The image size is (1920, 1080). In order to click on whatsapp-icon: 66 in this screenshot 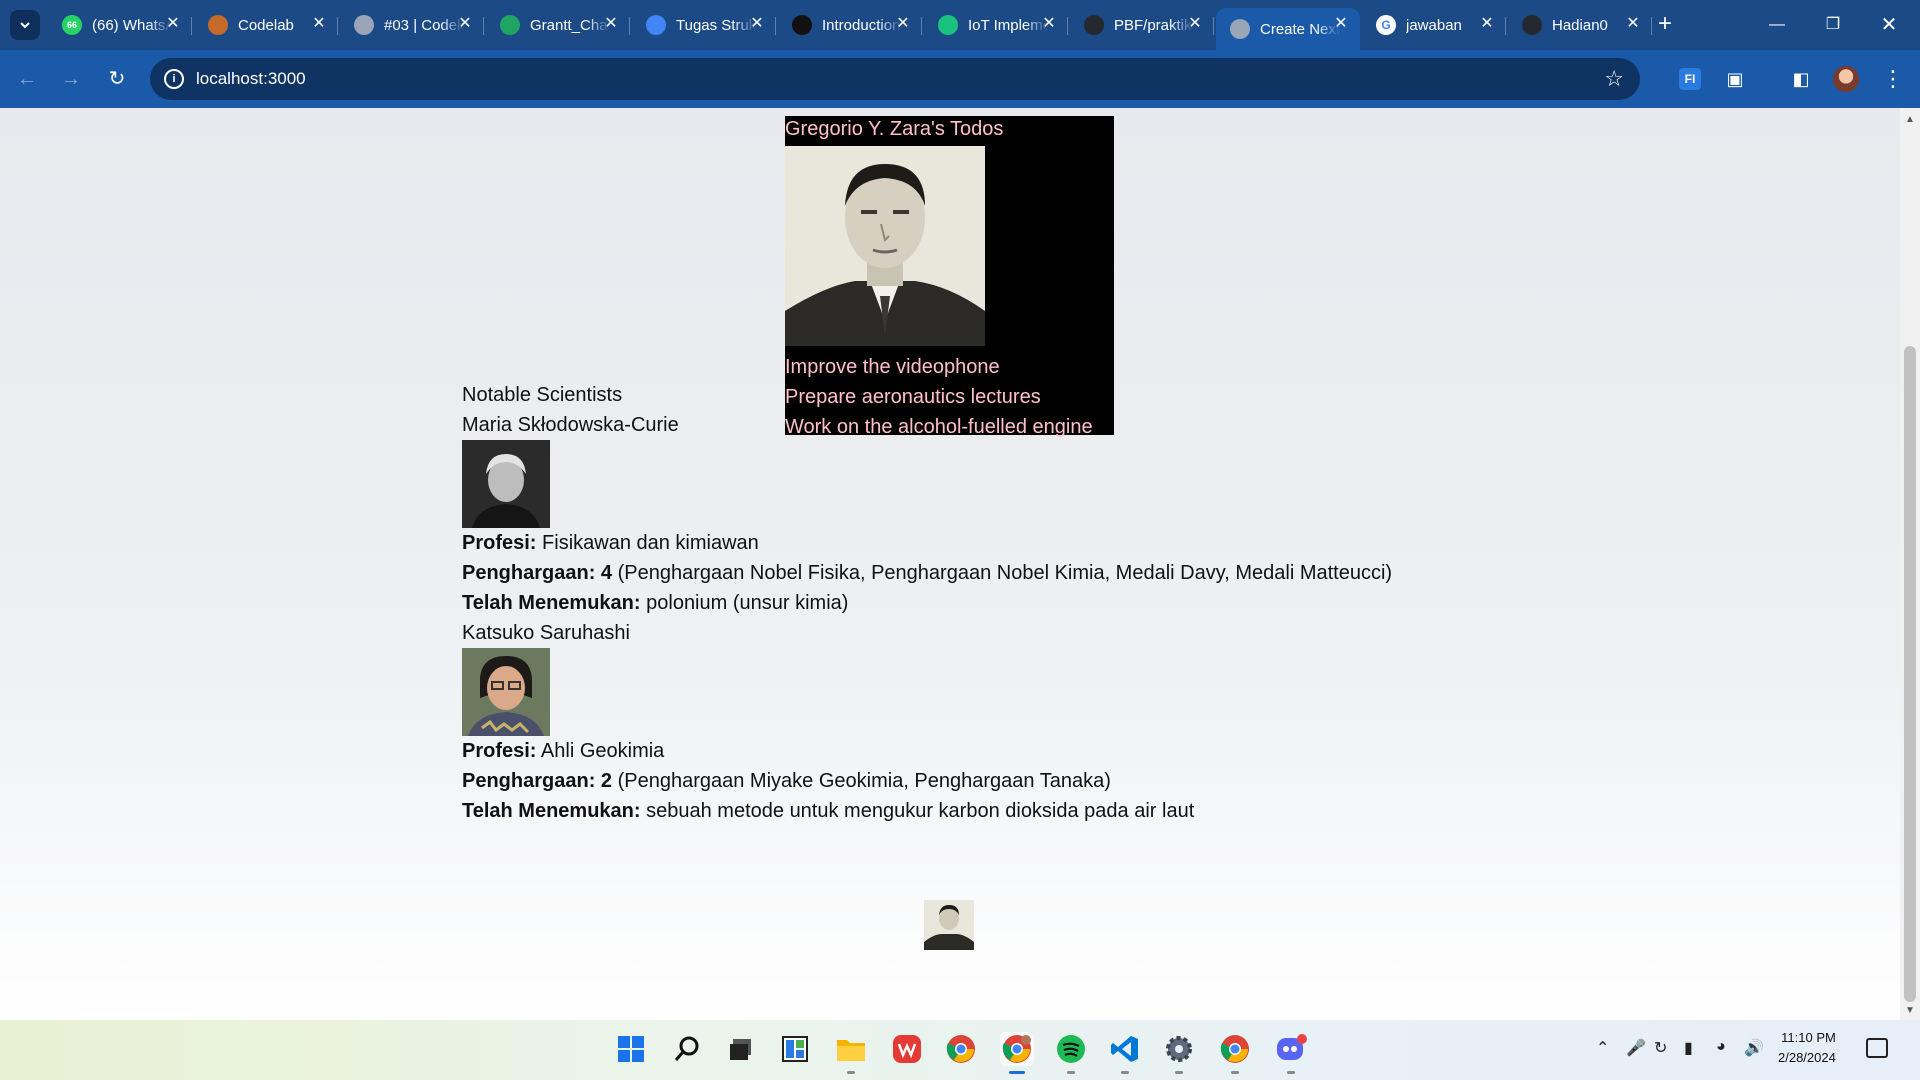, I will do `click(72, 25)`.